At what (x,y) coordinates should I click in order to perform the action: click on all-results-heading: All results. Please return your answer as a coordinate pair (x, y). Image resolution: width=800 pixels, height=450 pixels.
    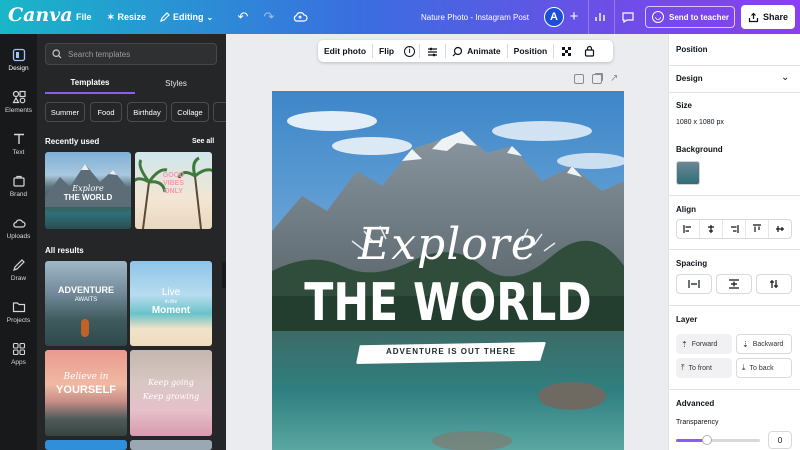
    Looking at the image, I should click on (64, 250).